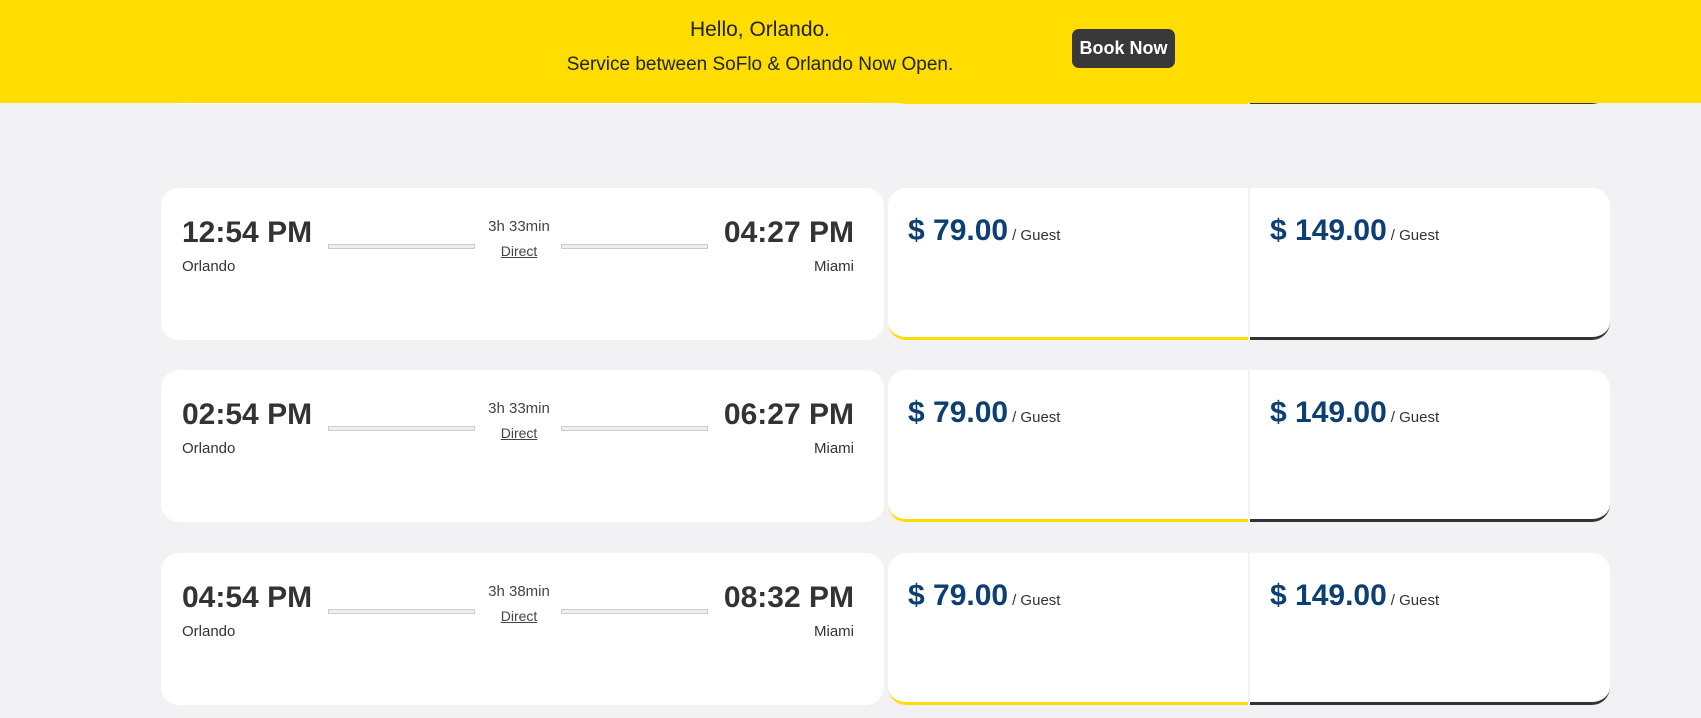 This screenshot has width=1701, height=718. I want to click on book-now-button: Book Now, so click(1123, 48).